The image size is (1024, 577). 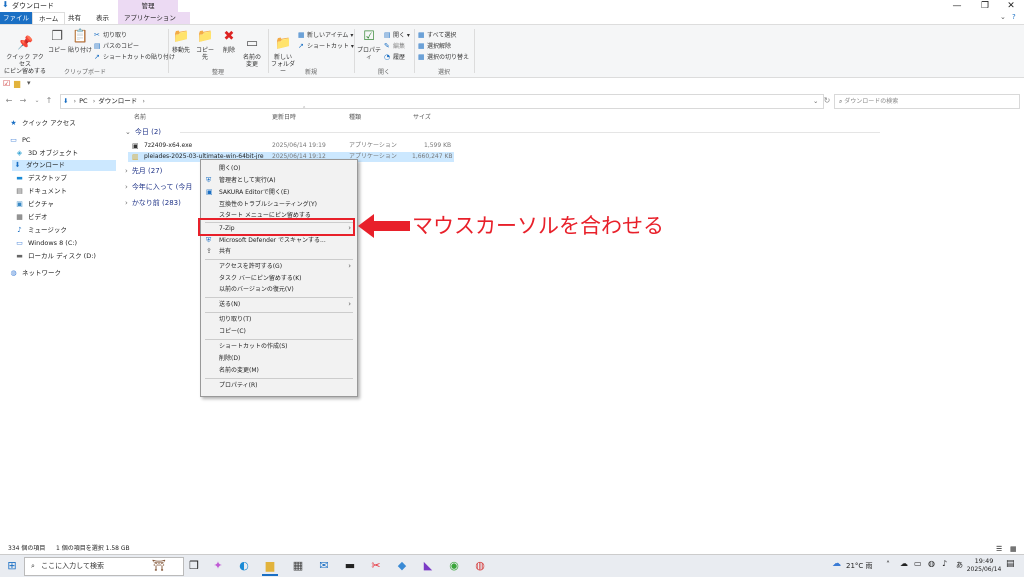 What do you see at coordinates (229, 41) in the screenshot?
I see `delete-button: ✖ 削除` at bounding box center [229, 41].